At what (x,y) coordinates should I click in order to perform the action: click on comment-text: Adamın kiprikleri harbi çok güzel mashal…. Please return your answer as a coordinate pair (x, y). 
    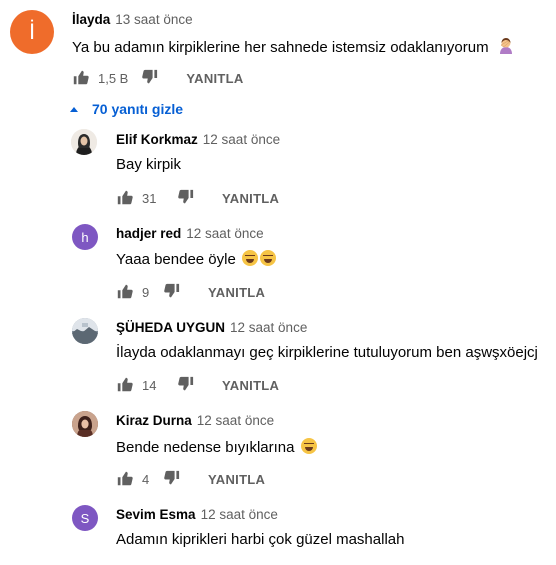
    Looking at the image, I should click on (260, 539).